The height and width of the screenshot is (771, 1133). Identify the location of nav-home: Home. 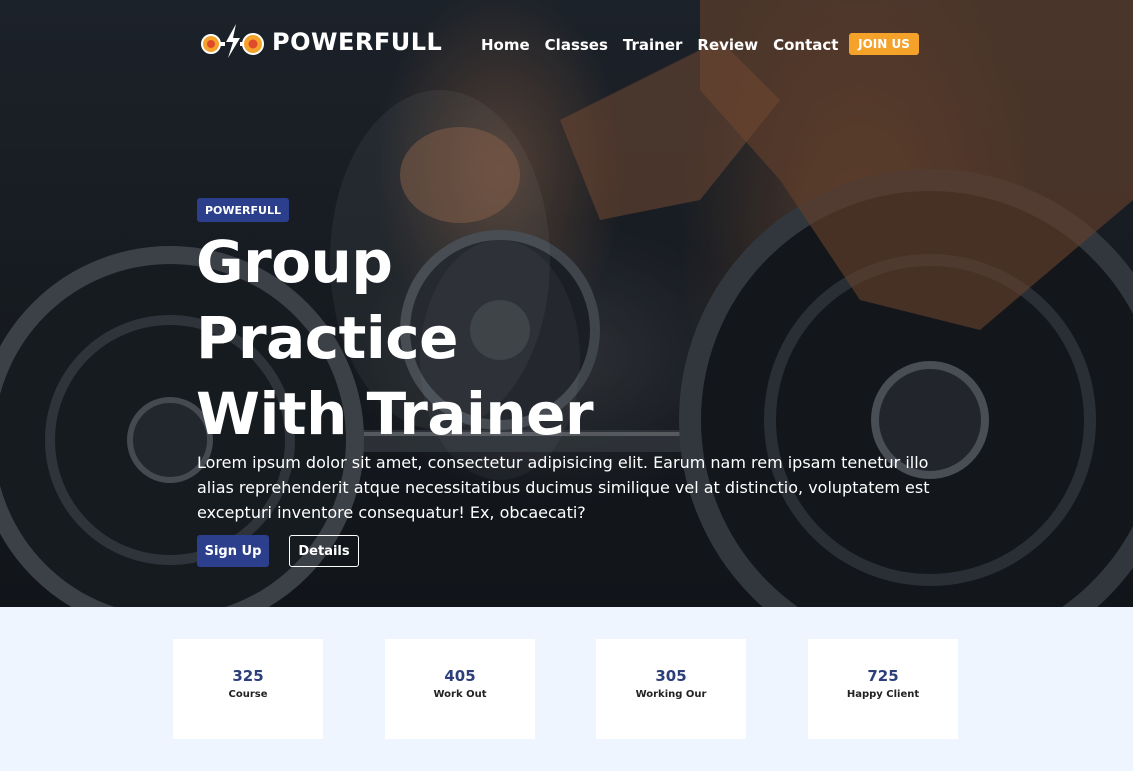
(505, 45).